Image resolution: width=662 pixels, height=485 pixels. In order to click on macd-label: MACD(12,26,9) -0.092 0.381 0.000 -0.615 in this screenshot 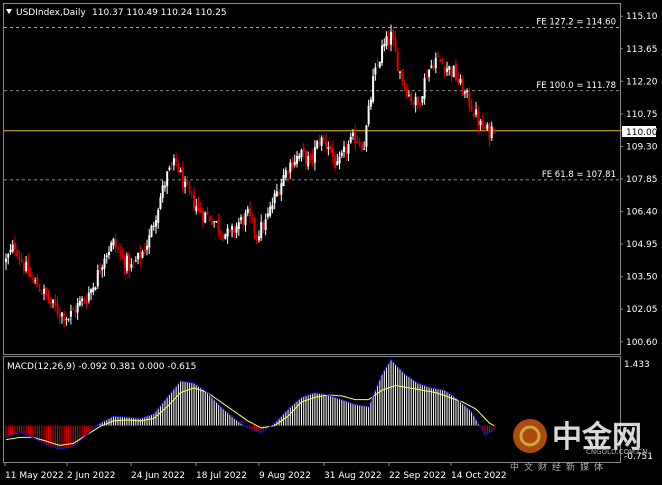, I will do `click(101, 367)`.